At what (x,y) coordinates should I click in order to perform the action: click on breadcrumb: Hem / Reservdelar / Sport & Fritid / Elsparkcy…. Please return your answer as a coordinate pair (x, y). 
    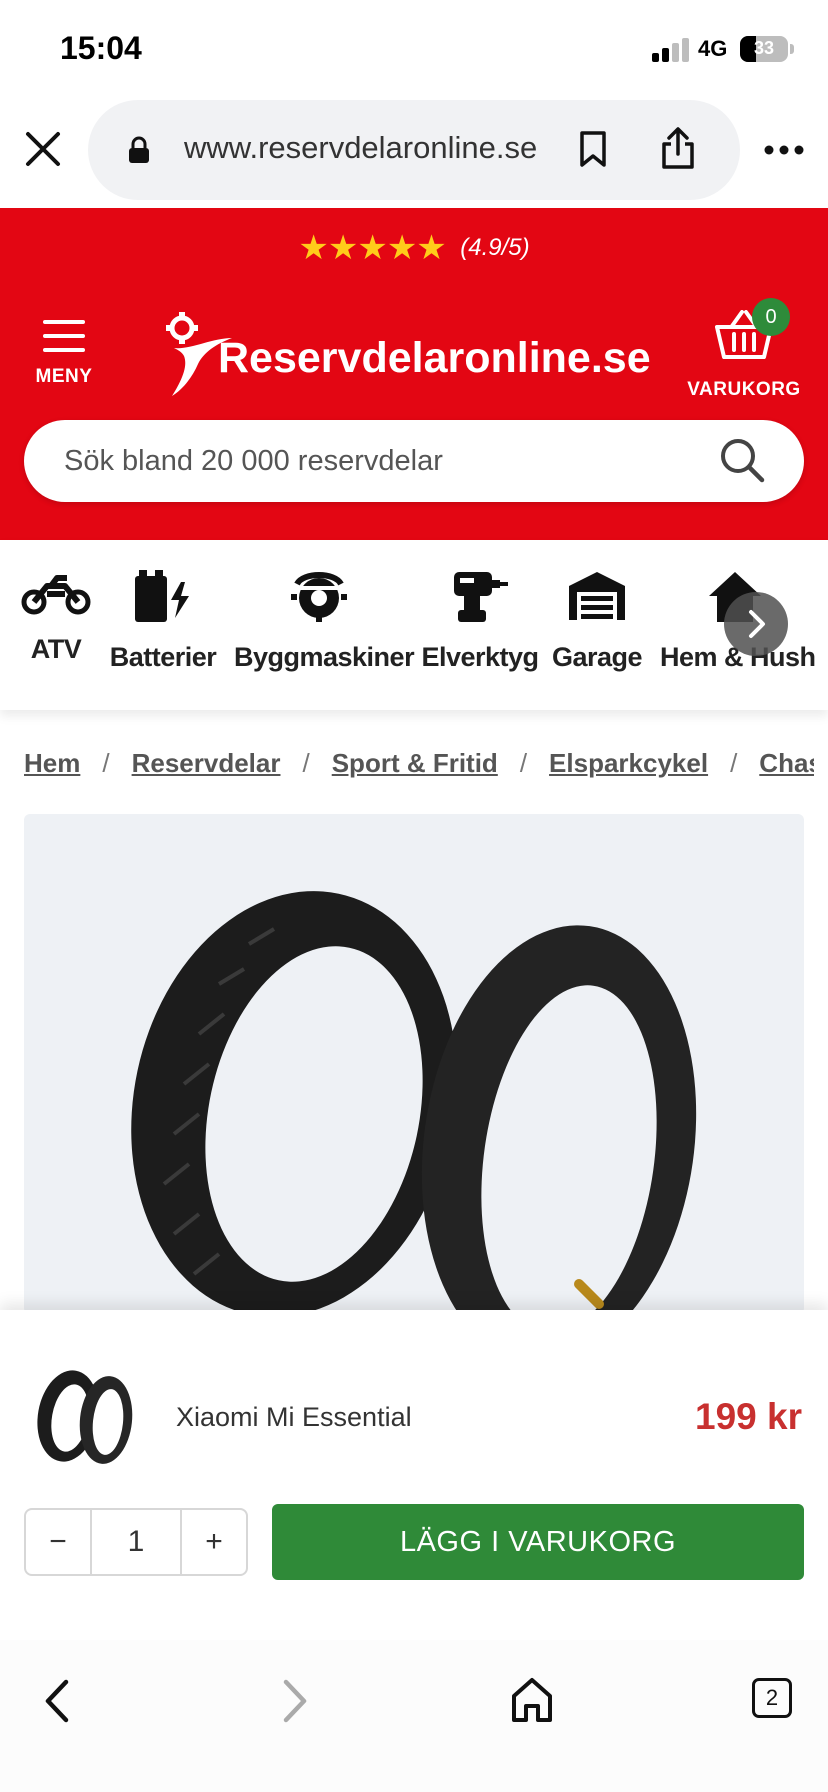
    Looking at the image, I should click on (419, 768).